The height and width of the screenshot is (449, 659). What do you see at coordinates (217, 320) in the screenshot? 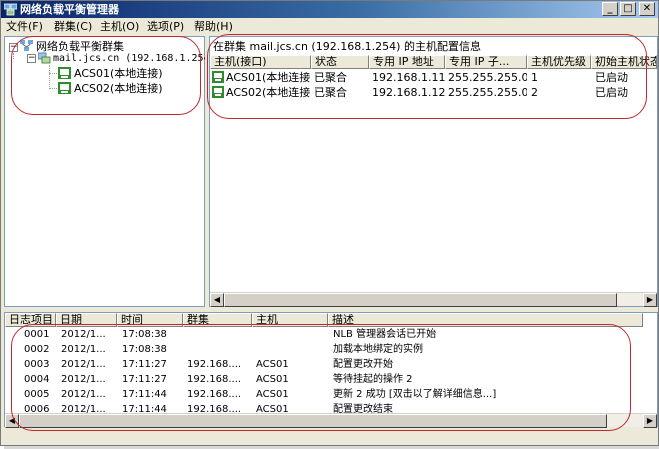
I see `column-header-cluster: 群集` at bounding box center [217, 320].